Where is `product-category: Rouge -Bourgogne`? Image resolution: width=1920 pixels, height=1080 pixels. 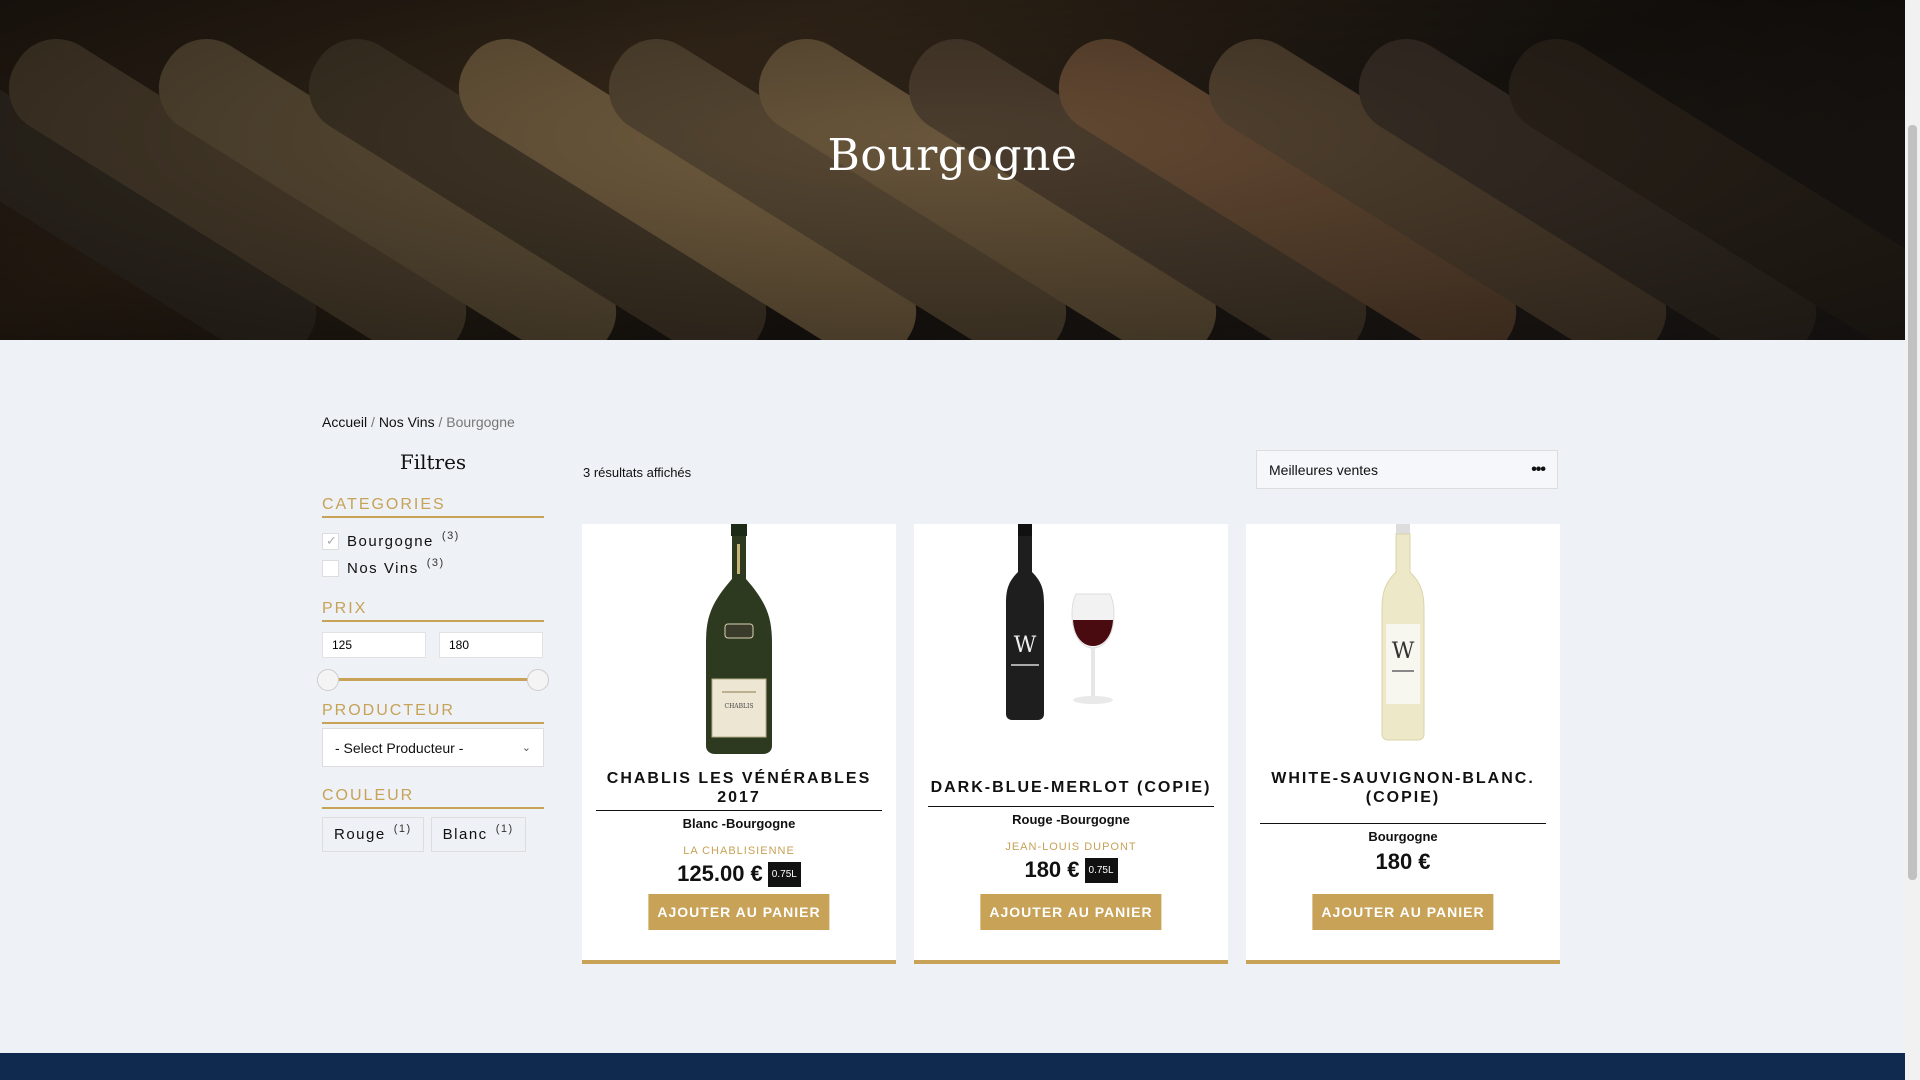
product-category: Rouge -Bourgogne is located at coordinates (1071, 819).